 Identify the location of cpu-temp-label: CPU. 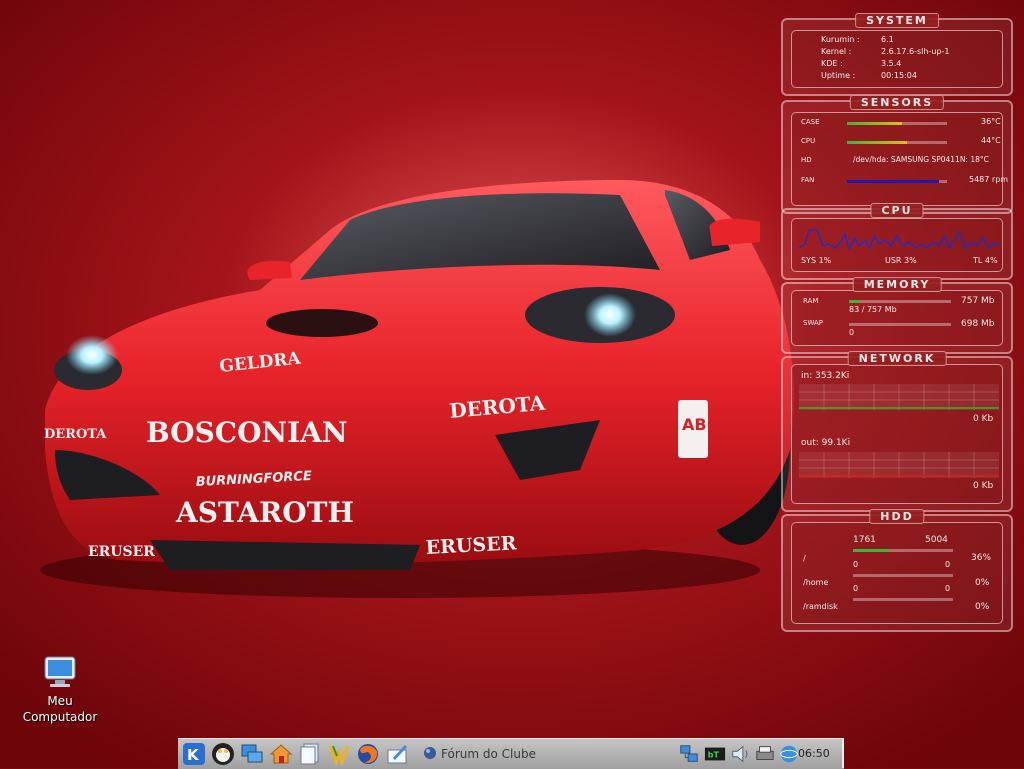
(808, 141).